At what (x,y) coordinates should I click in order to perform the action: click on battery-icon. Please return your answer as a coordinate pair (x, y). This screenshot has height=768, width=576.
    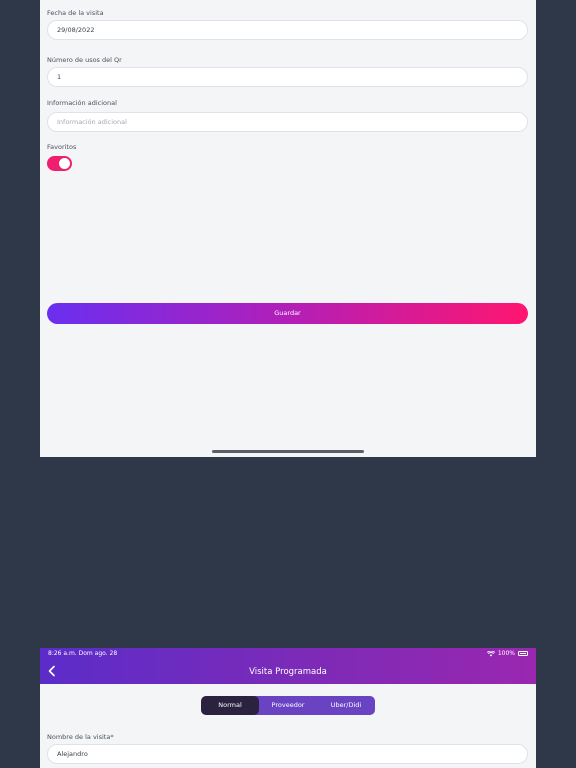
    Looking at the image, I should click on (523, 653).